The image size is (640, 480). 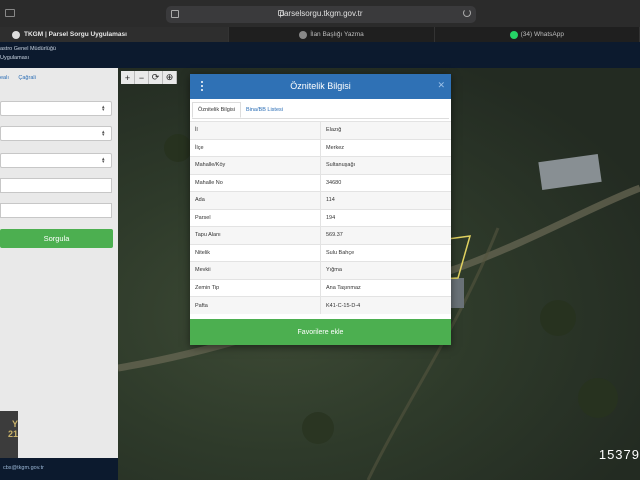 I want to click on district-select: ▴ ▾, so click(x=56, y=133).